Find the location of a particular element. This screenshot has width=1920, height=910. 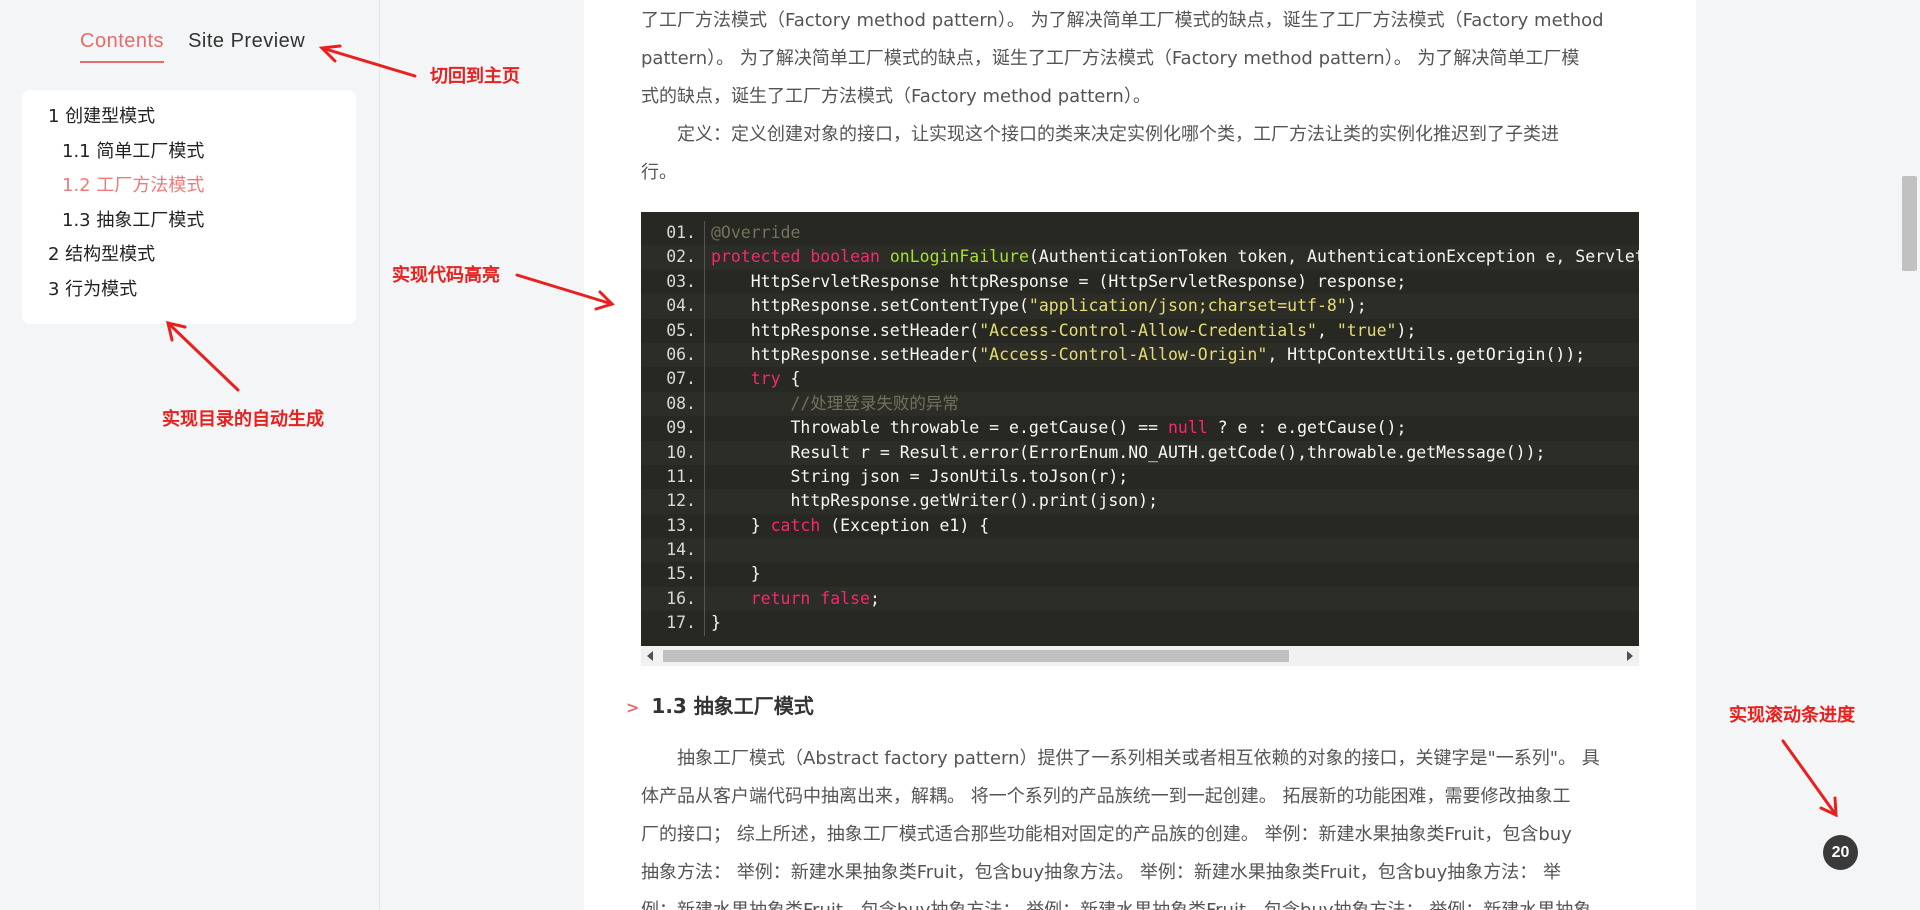

paragraph-line: 式的缺点，诞生了工厂方法模式（Factory method pattern）。 is located at coordinates (896, 96).